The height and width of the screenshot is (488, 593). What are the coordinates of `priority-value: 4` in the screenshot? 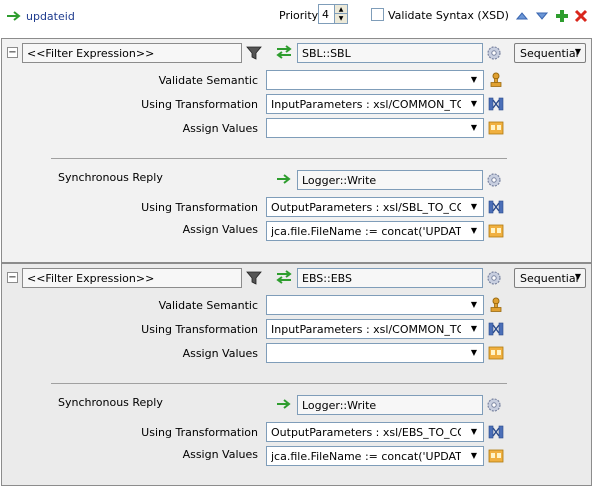 It's located at (325, 14).